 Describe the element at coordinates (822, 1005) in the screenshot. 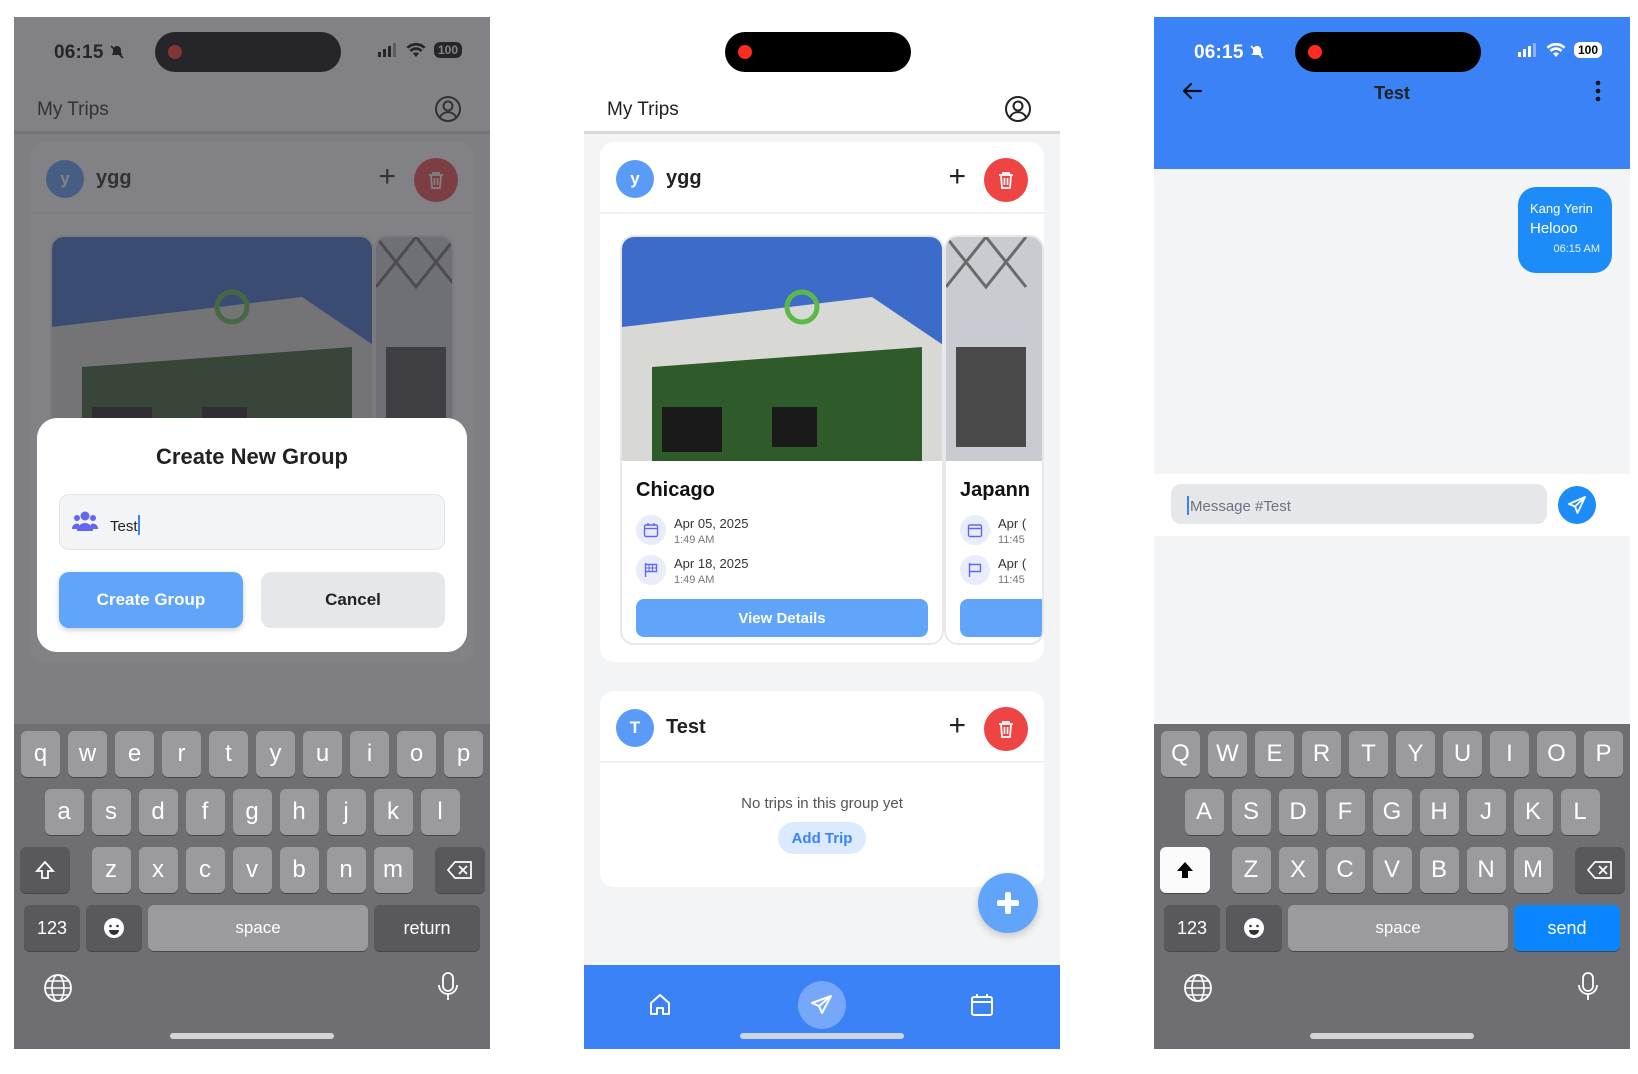

I see `tab-trips` at that location.